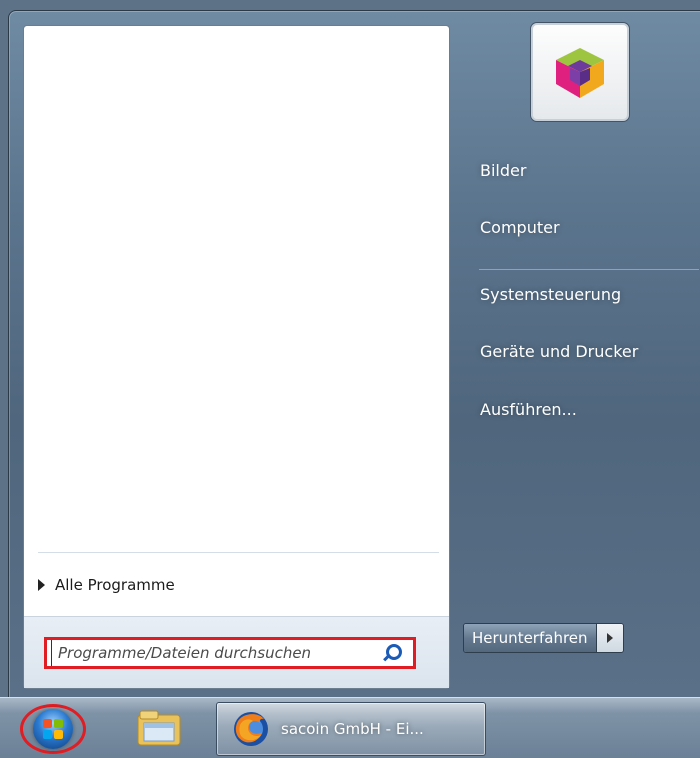 This screenshot has width=700, height=758. I want to click on search-icon, so click(392, 653).